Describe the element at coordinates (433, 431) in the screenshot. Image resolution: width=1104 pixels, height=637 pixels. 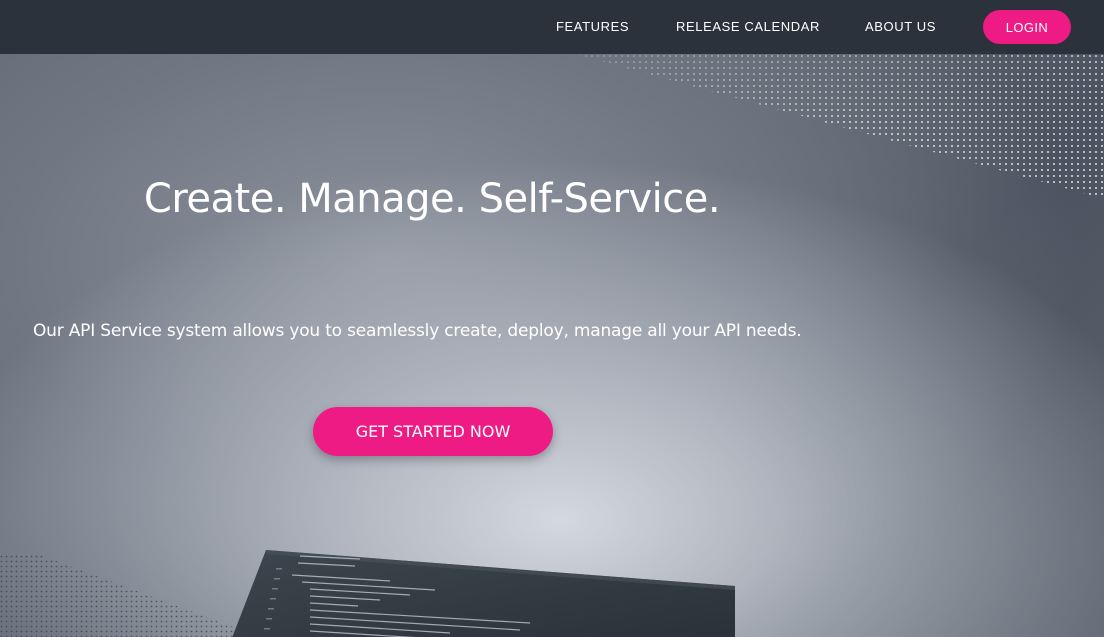
I see `get-started-button: GET STARTED NOW` at that location.